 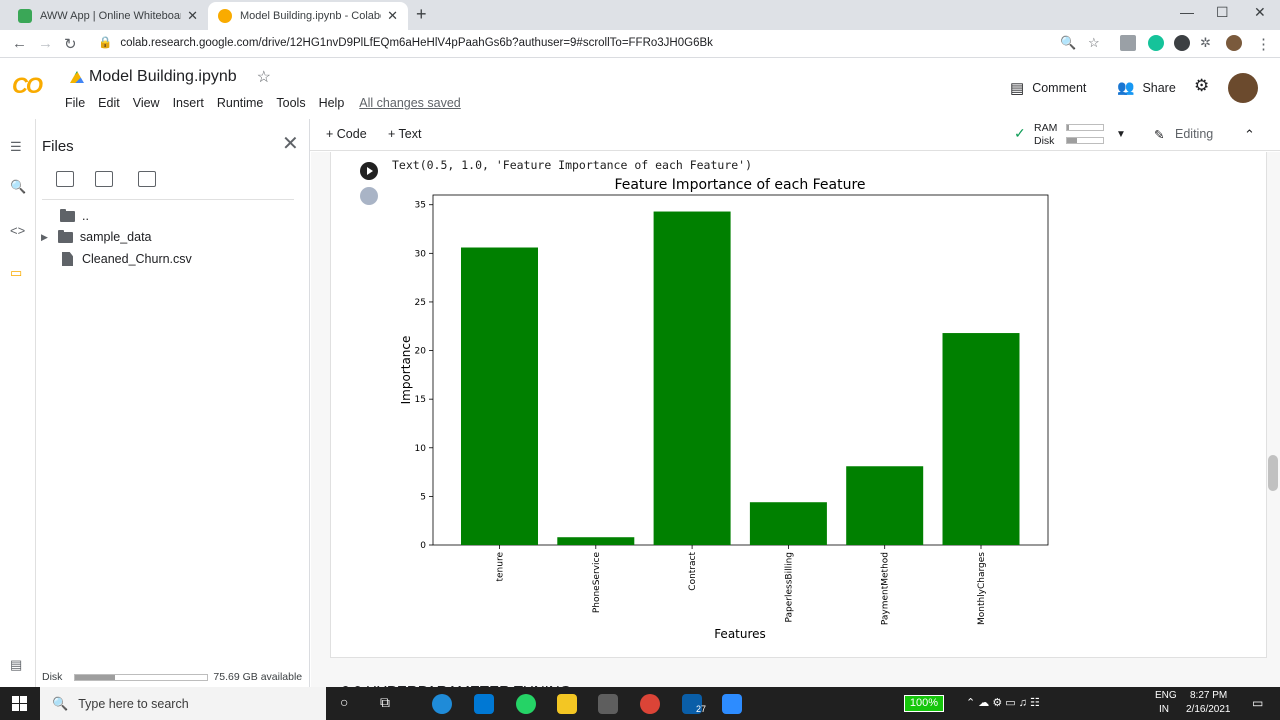 I want to click on code-snippets-icon: <>, so click(x=17, y=230).